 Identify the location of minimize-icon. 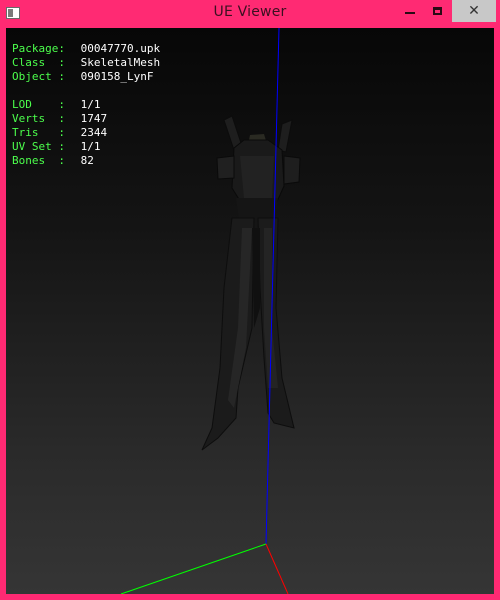
(410, 13).